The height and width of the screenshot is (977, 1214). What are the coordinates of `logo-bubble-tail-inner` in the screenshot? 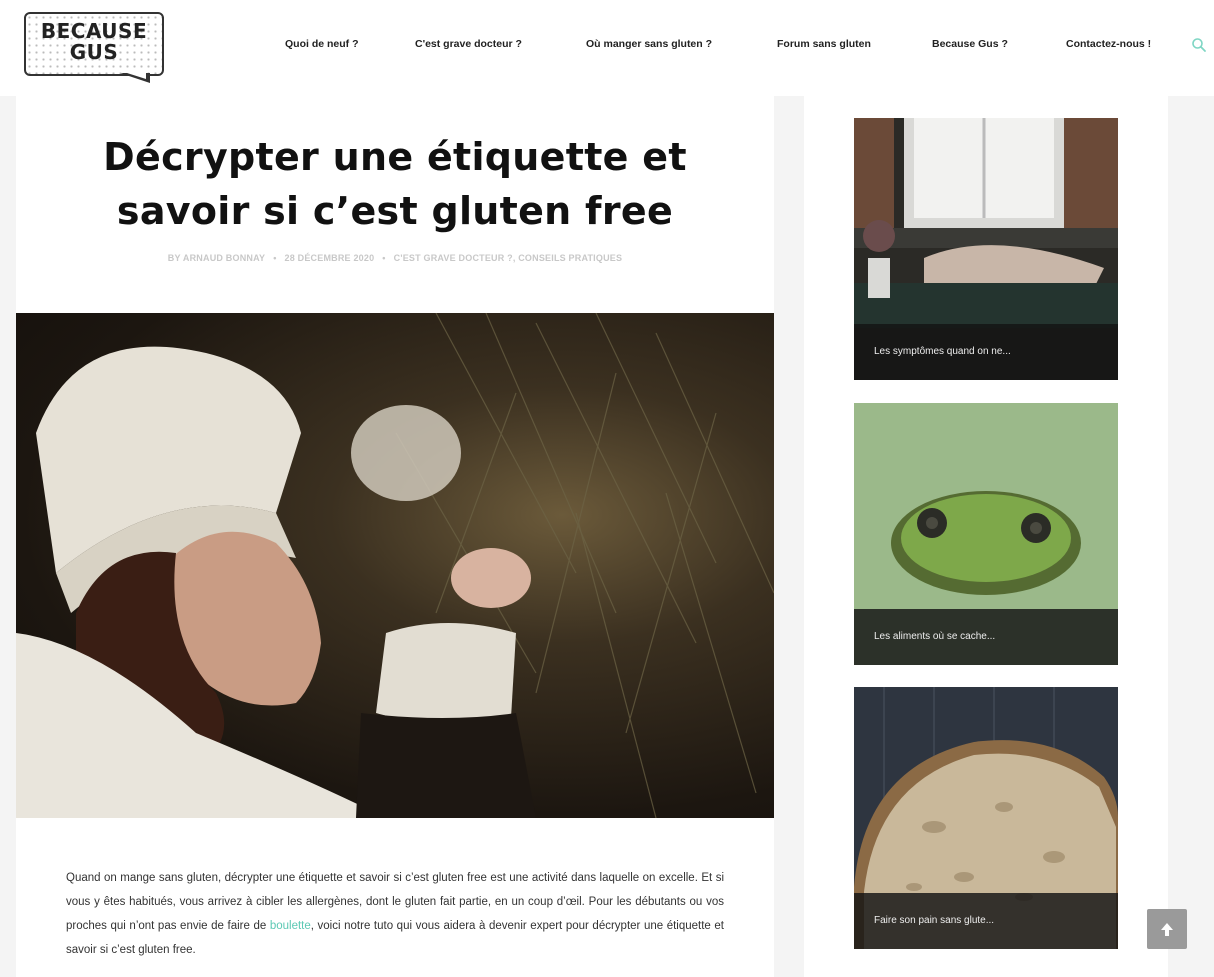 It's located at (135, 75).